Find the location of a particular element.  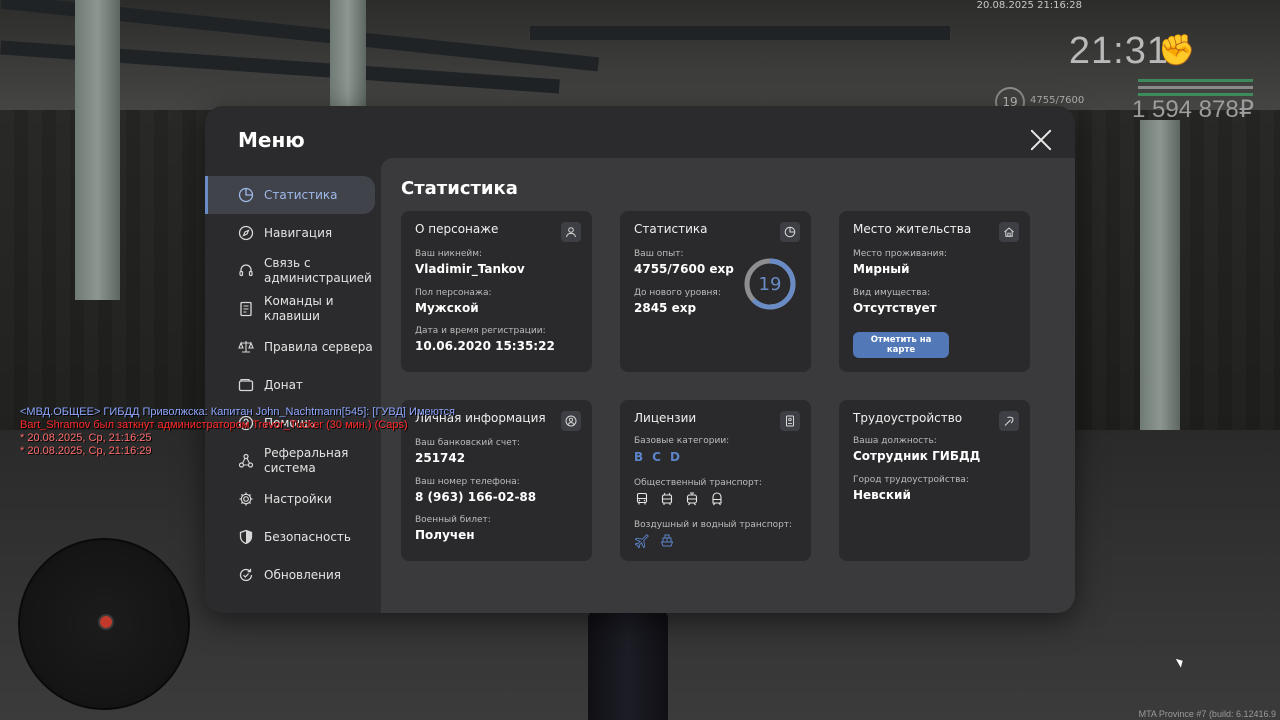

license-category: C is located at coordinates (656, 457).